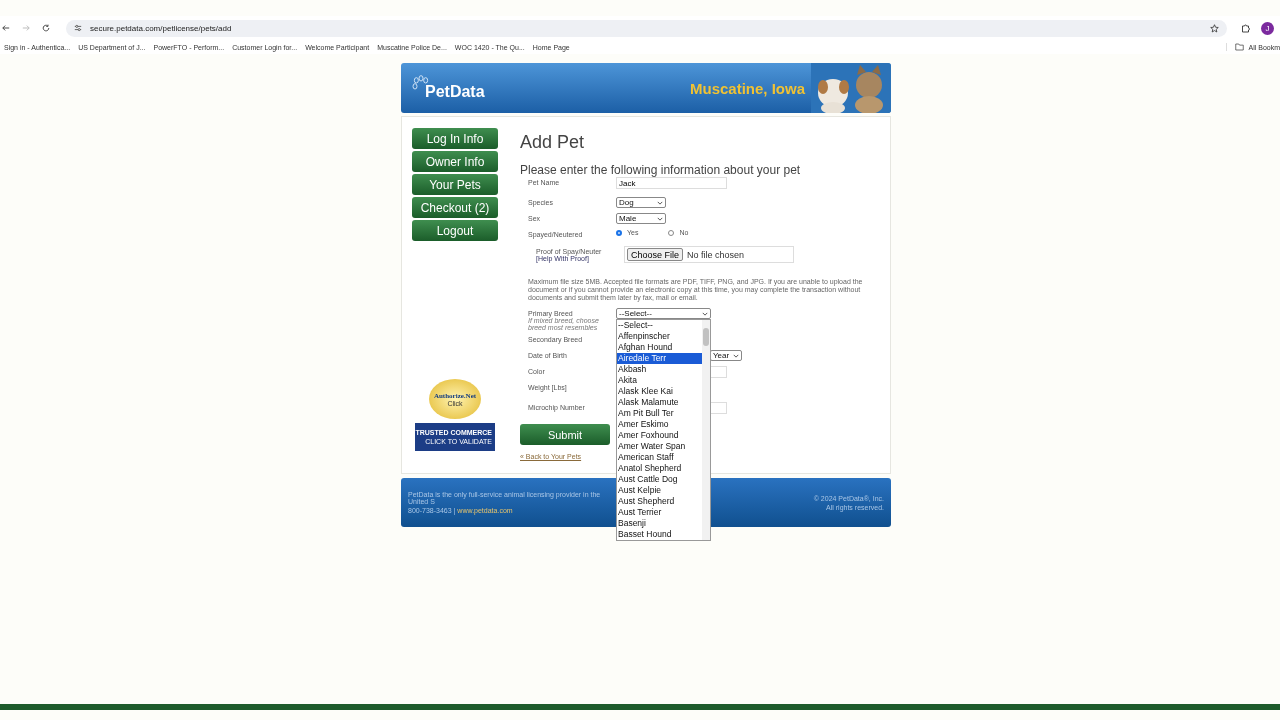 The image size is (1280, 720). I want to click on page-subtitle: Please enter the following information about your pet, so click(661, 170).